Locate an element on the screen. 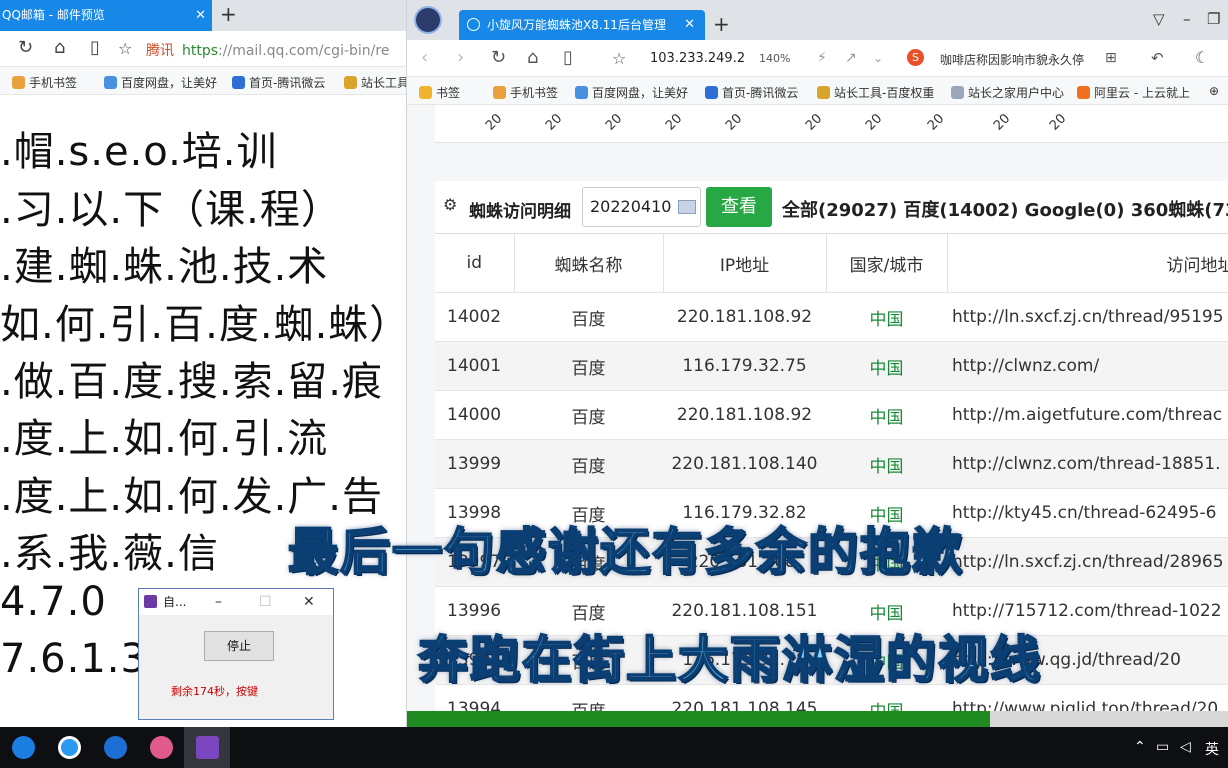 The height and width of the screenshot is (768, 1228). chevron-up-icon: ⌃ is located at coordinates (1140, 747).